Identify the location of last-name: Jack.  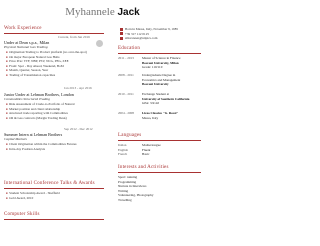
(128, 12).